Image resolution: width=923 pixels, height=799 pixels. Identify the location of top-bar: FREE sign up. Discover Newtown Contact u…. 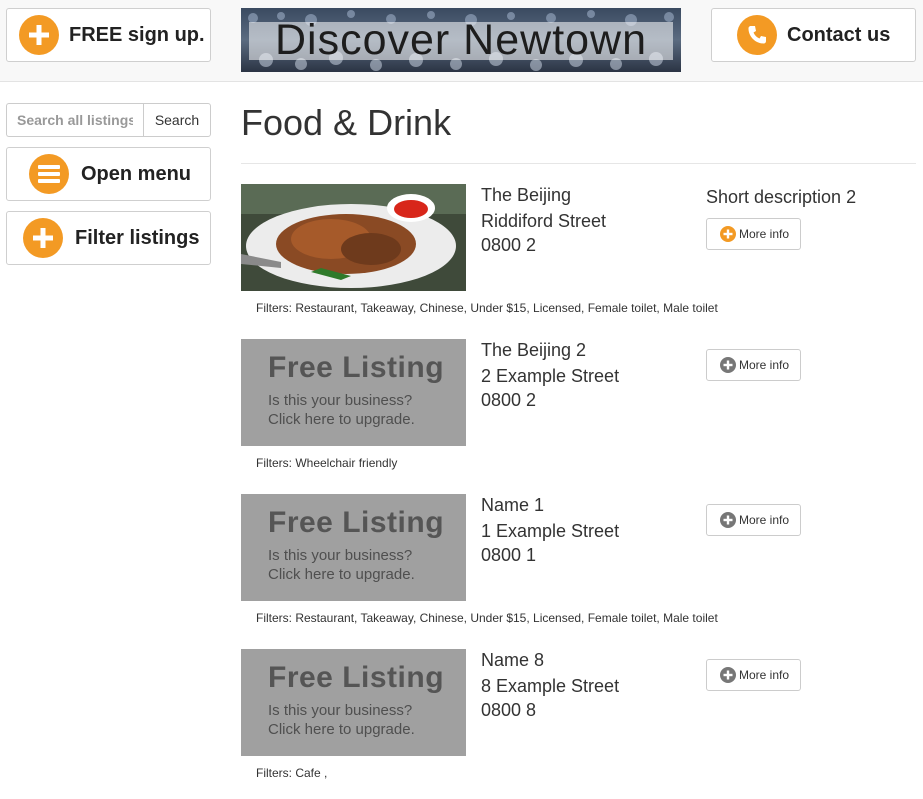
(461, 41).